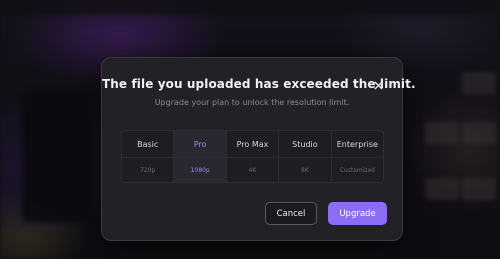 This screenshot has width=500, height=259. I want to click on plan-name: Pro, so click(200, 144).